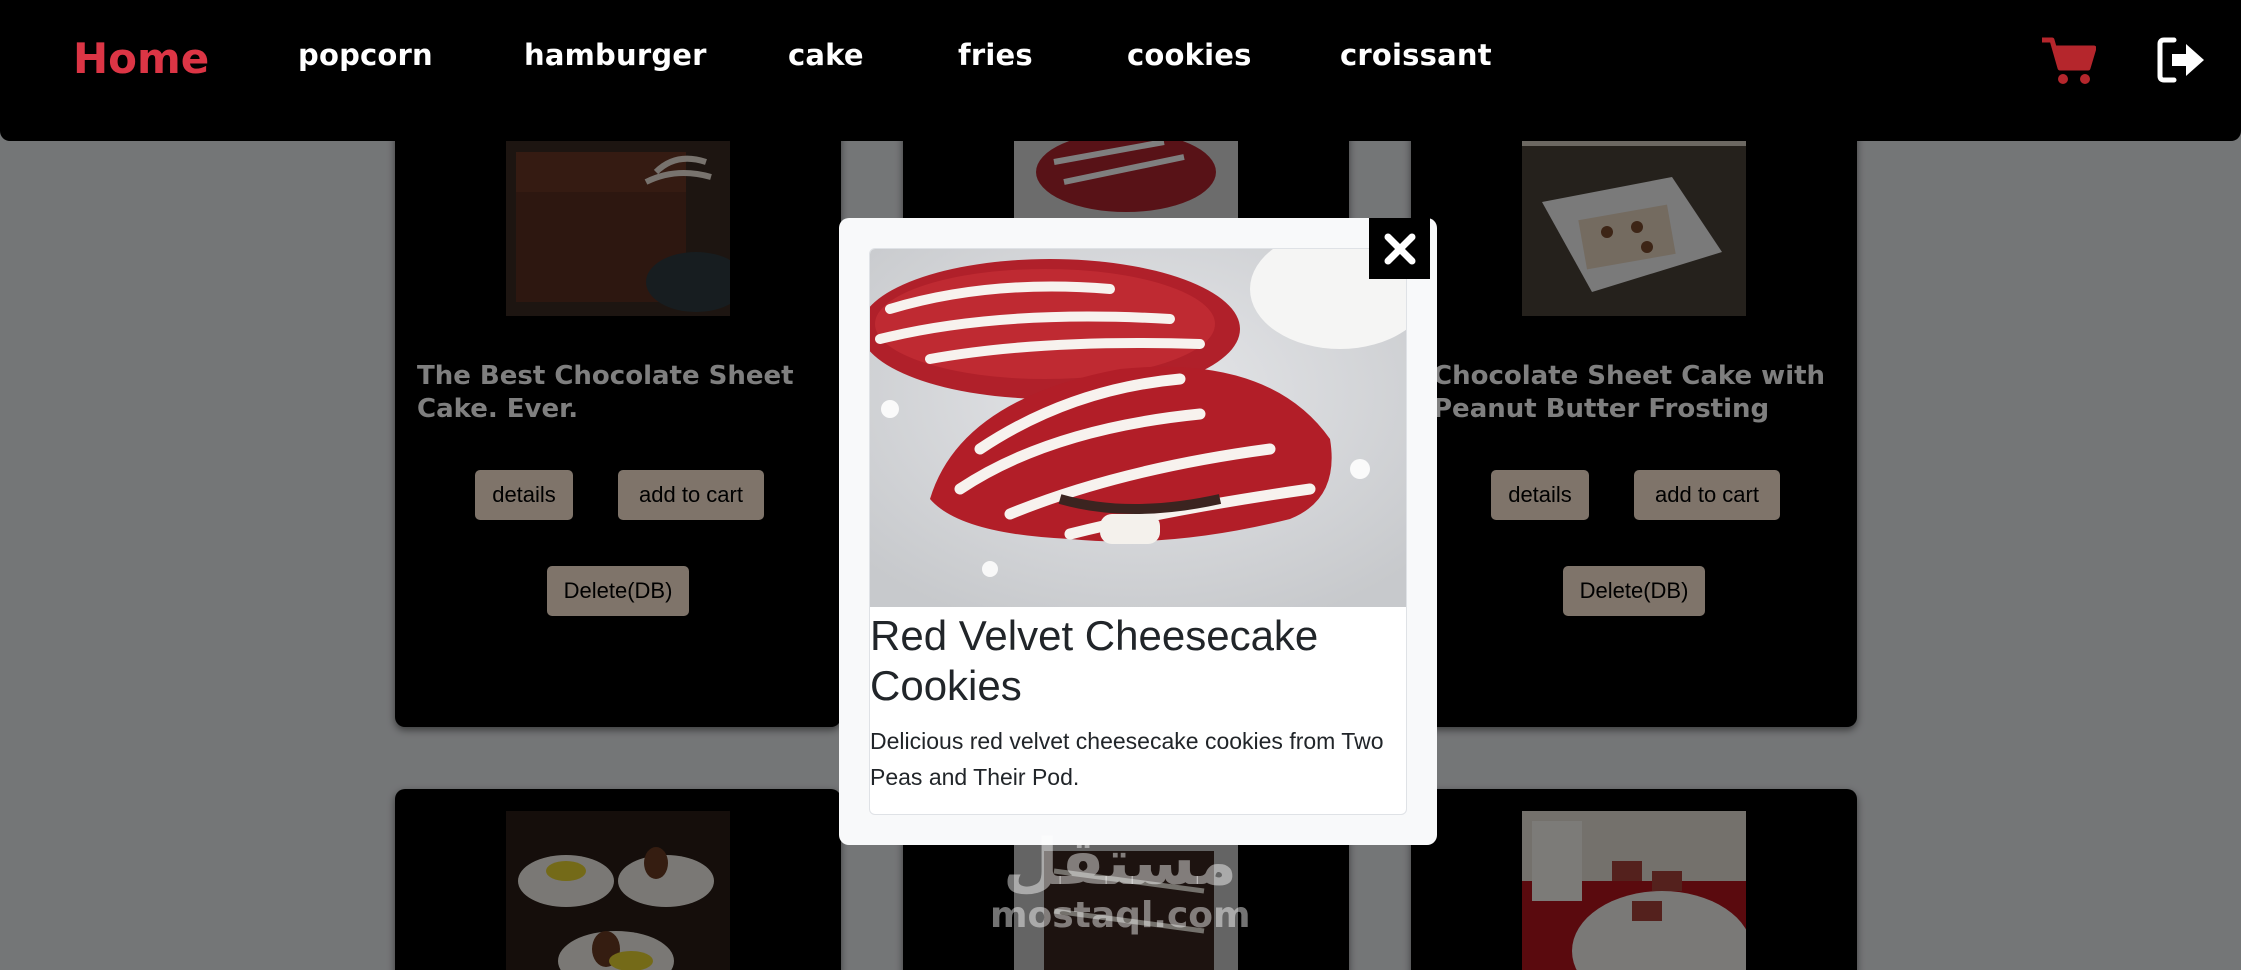  Describe the element at coordinates (1120, 863) in the screenshot. I see `watermark-arabic: مستقل` at that location.